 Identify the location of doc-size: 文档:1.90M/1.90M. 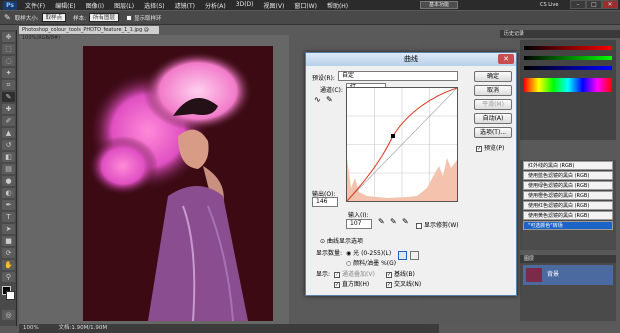
(83, 328).